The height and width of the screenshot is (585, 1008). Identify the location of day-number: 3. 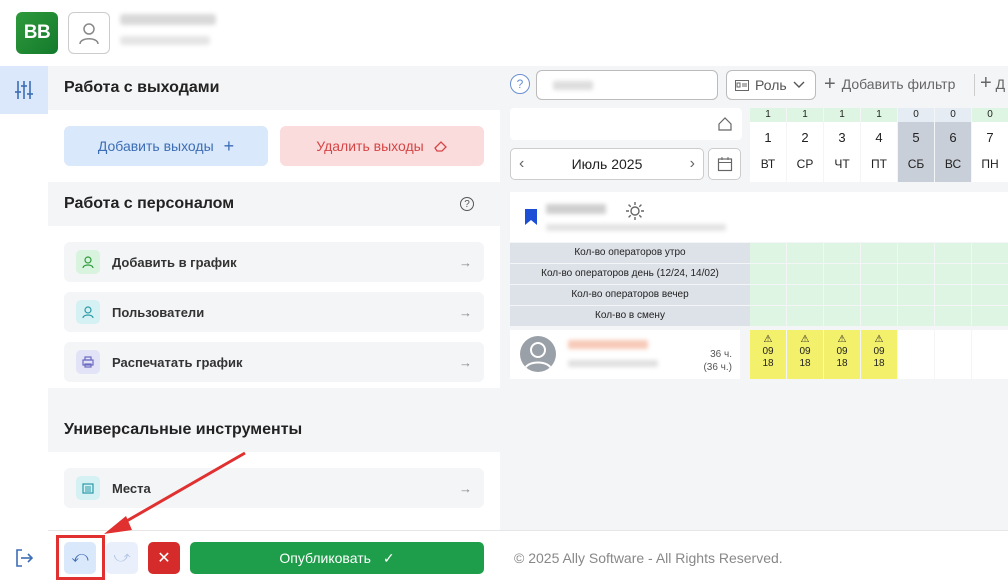
(842, 137).